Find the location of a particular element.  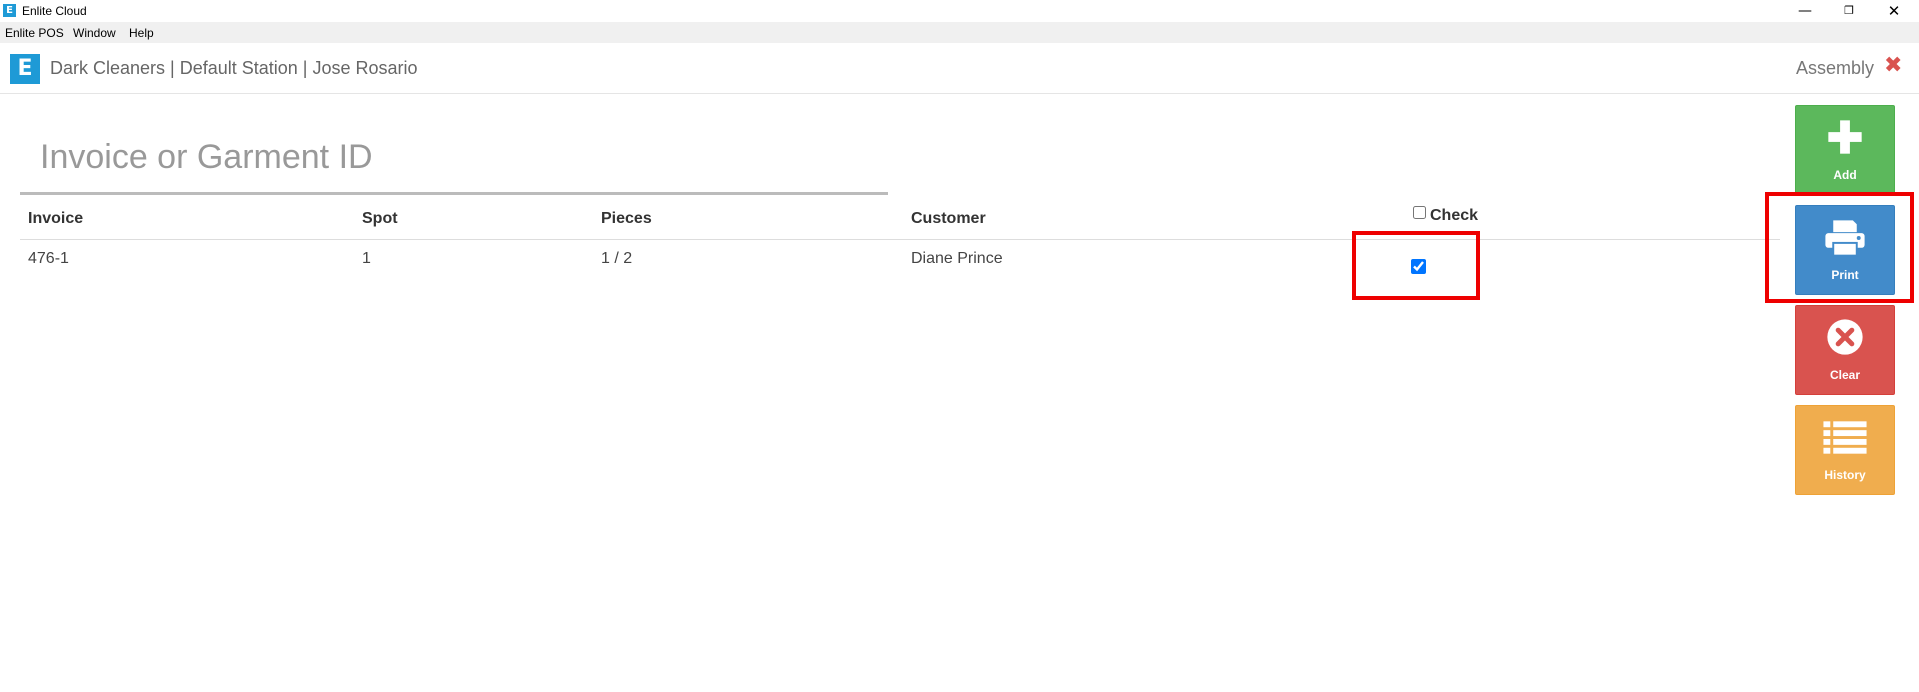

clear-label: Clear is located at coordinates (1845, 375).